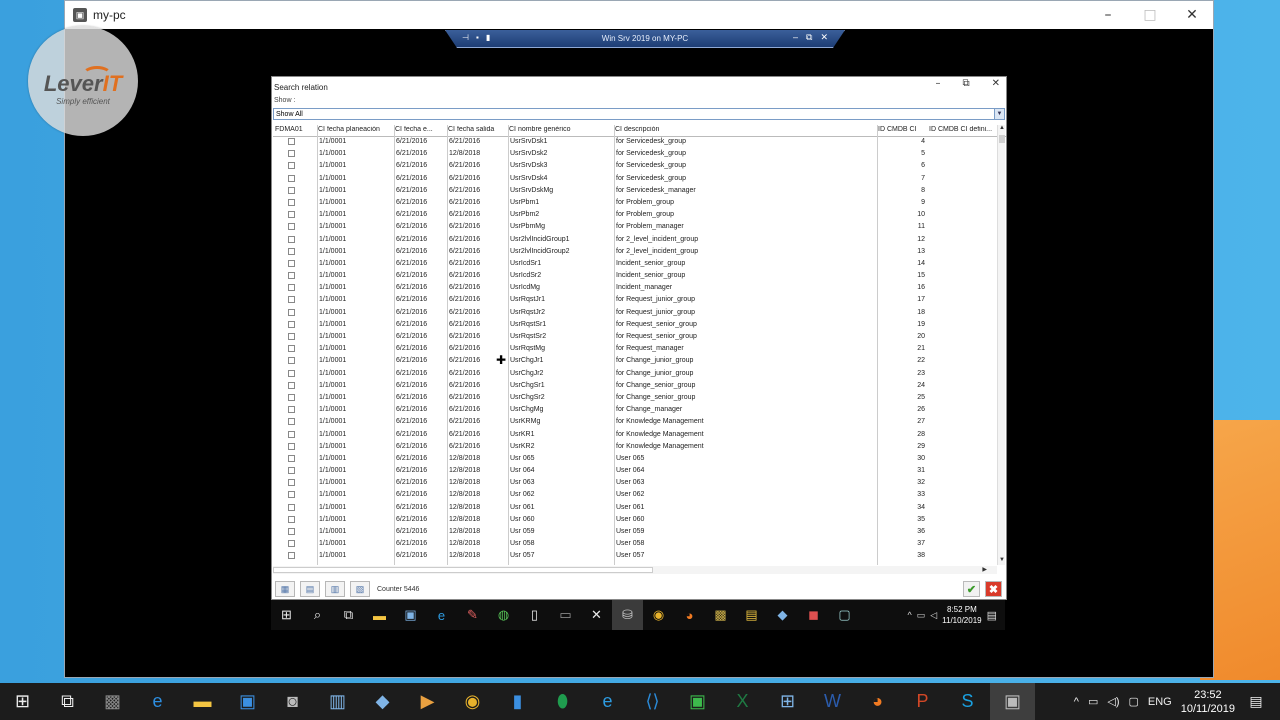 The width and height of the screenshot is (1280, 720). I want to click on action-center-icon: ▤, so click(1256, 702).